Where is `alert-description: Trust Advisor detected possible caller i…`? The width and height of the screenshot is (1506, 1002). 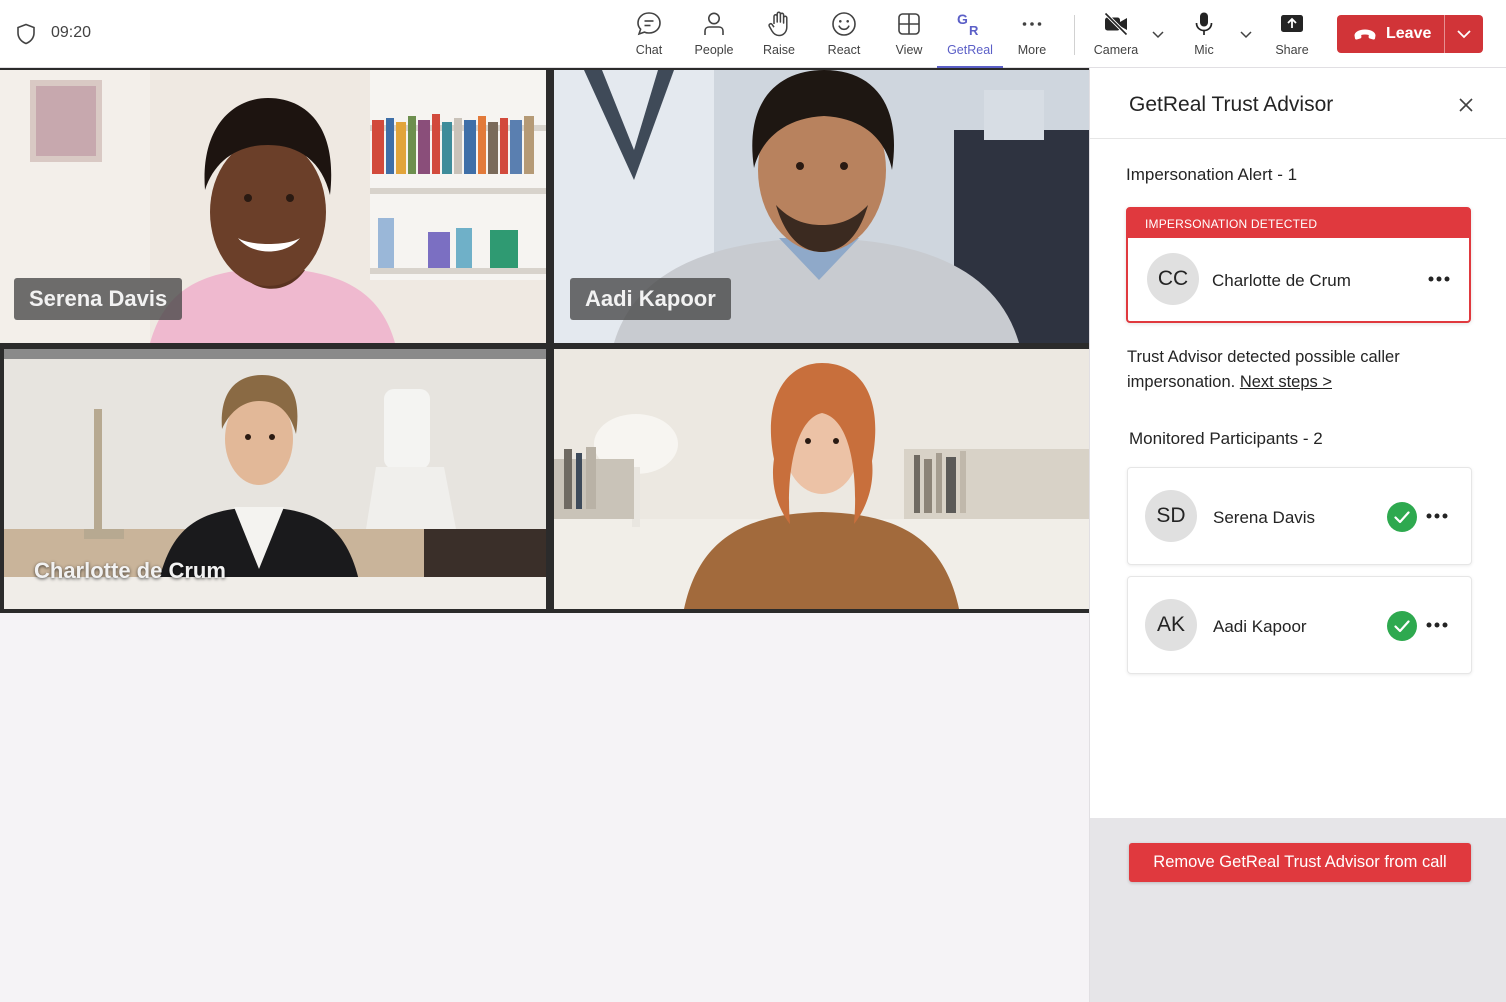
alert-description: Trust Advisor detected possible caller i… is located at coordinates (1297, 370).